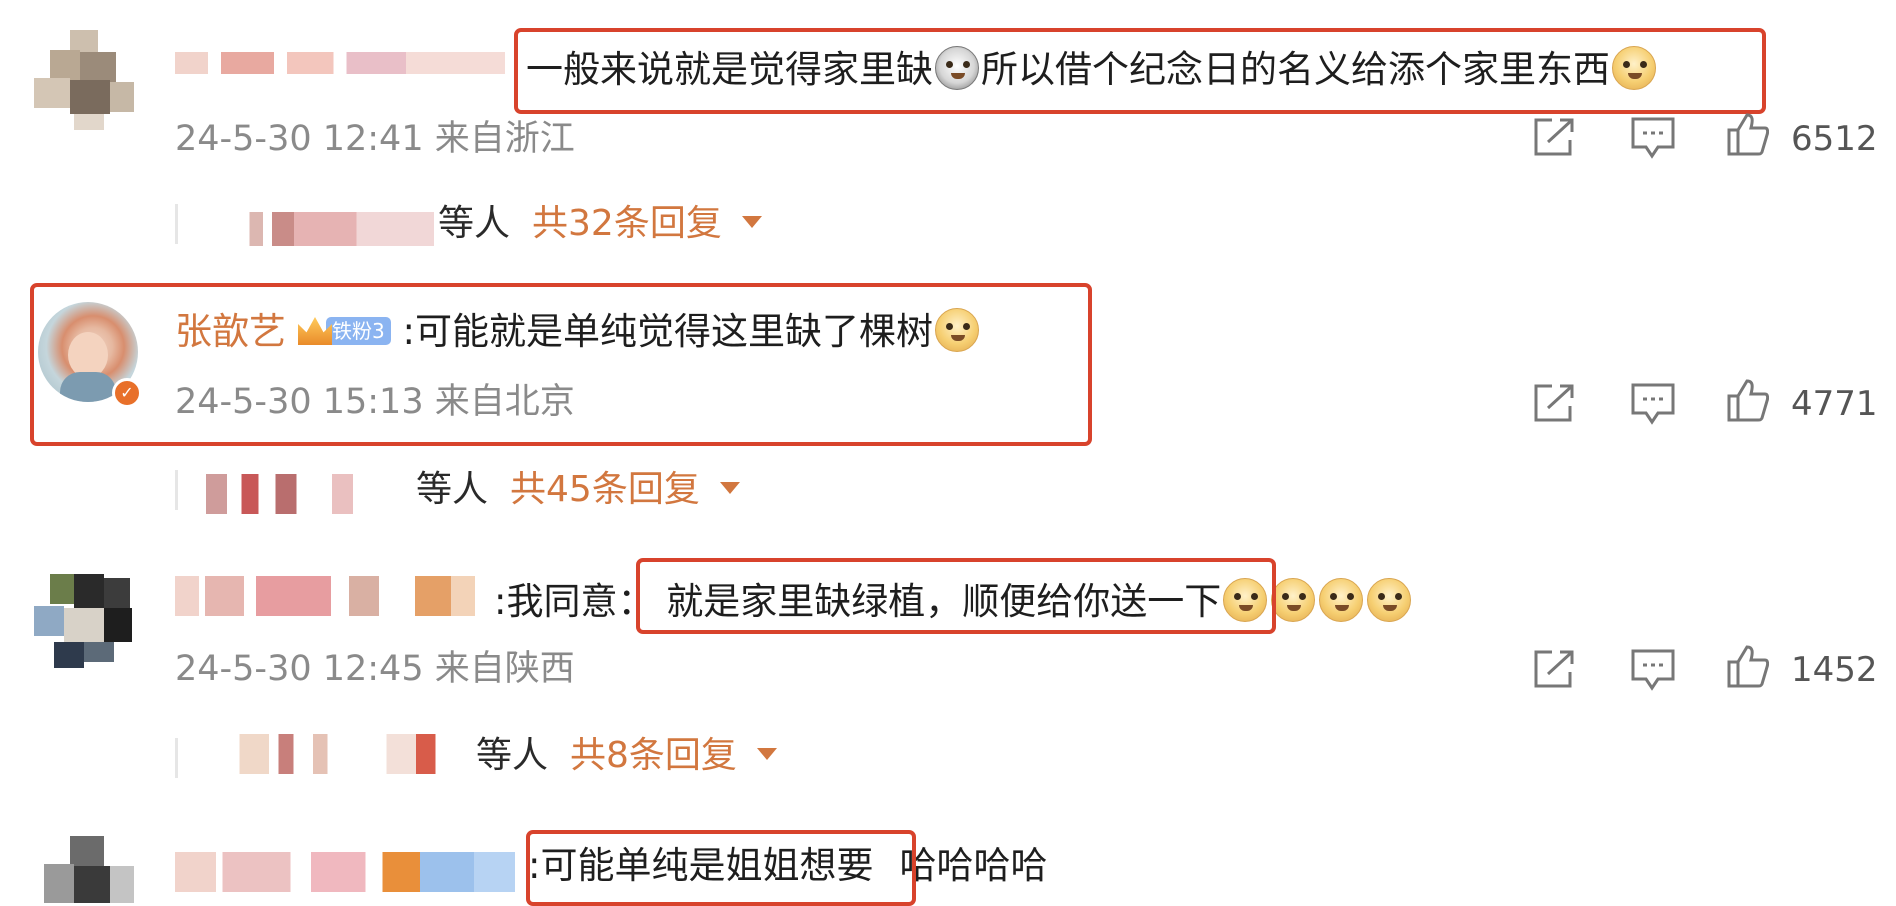  I want to click on comment-text: :我同意： 就是家里缺绿植，顺便给你送一下, so click(953, 601).